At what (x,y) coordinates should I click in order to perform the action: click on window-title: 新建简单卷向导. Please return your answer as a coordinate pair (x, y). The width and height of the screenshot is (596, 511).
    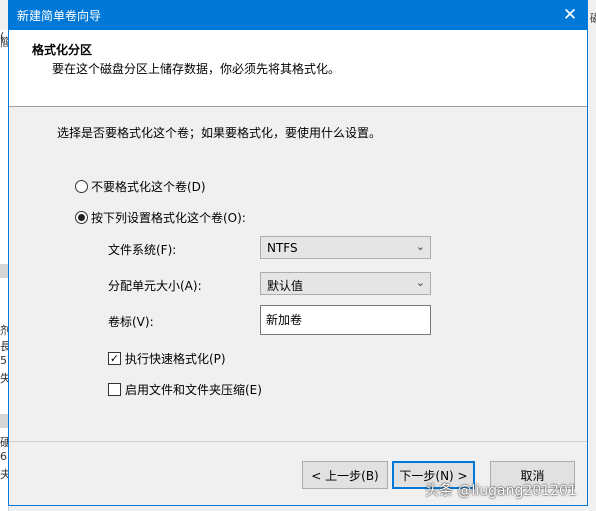
    Looking at the image, I should click on (59, 16).